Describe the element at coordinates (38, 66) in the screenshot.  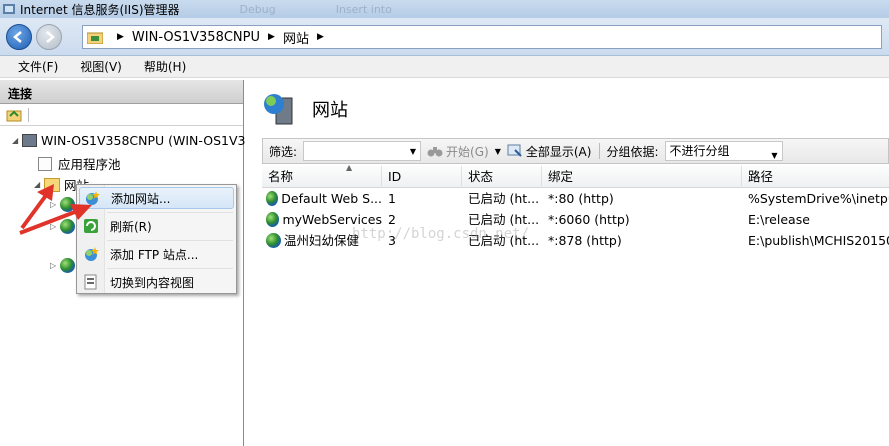
I see `menu-file: 文件(F)` at that location.